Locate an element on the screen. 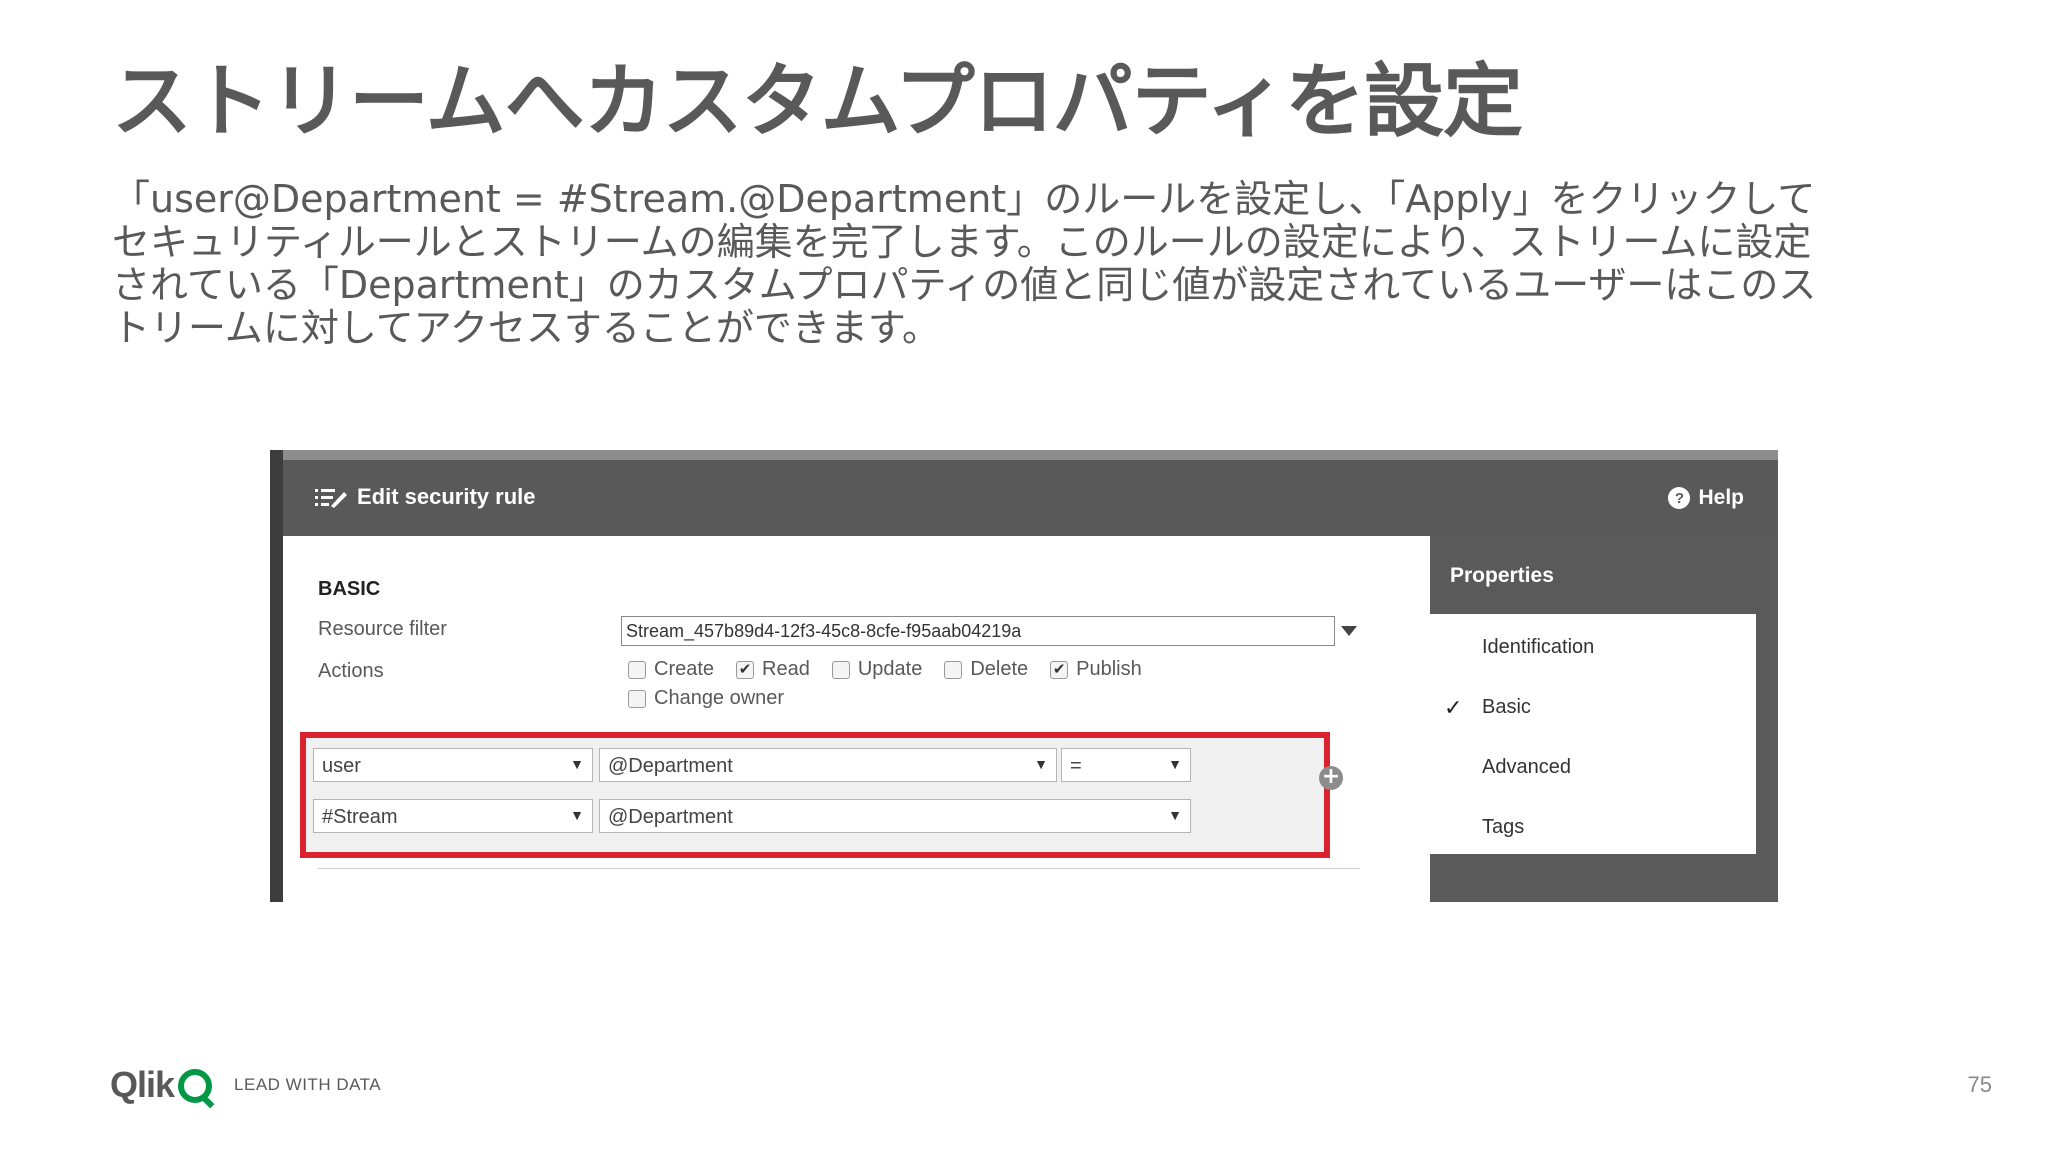  select-value: = is located at coordinates (1076, 766).